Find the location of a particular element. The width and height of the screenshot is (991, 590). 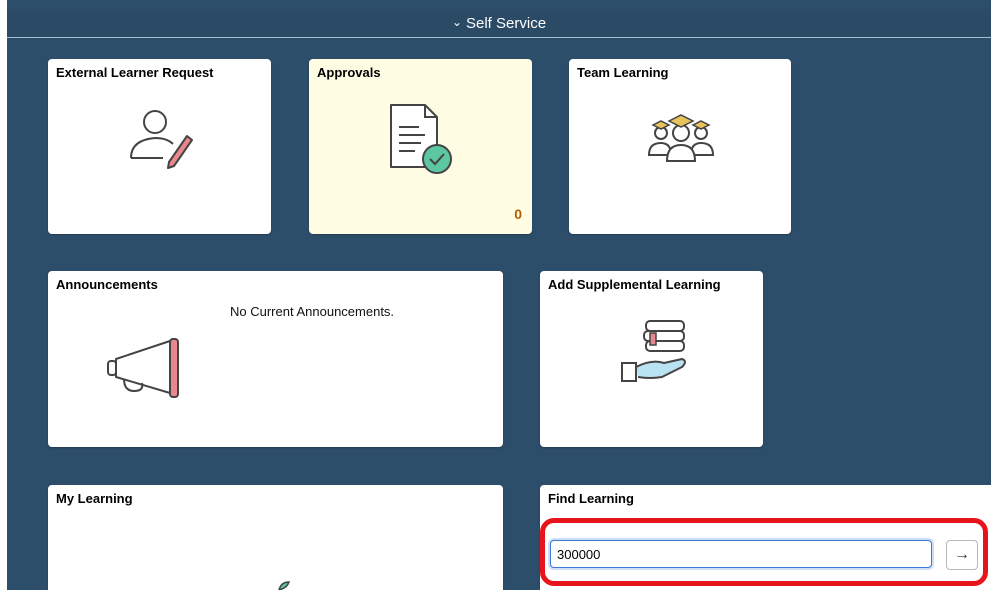

tile-approvals: Approvals 0 is located at coordinates (420, 146).